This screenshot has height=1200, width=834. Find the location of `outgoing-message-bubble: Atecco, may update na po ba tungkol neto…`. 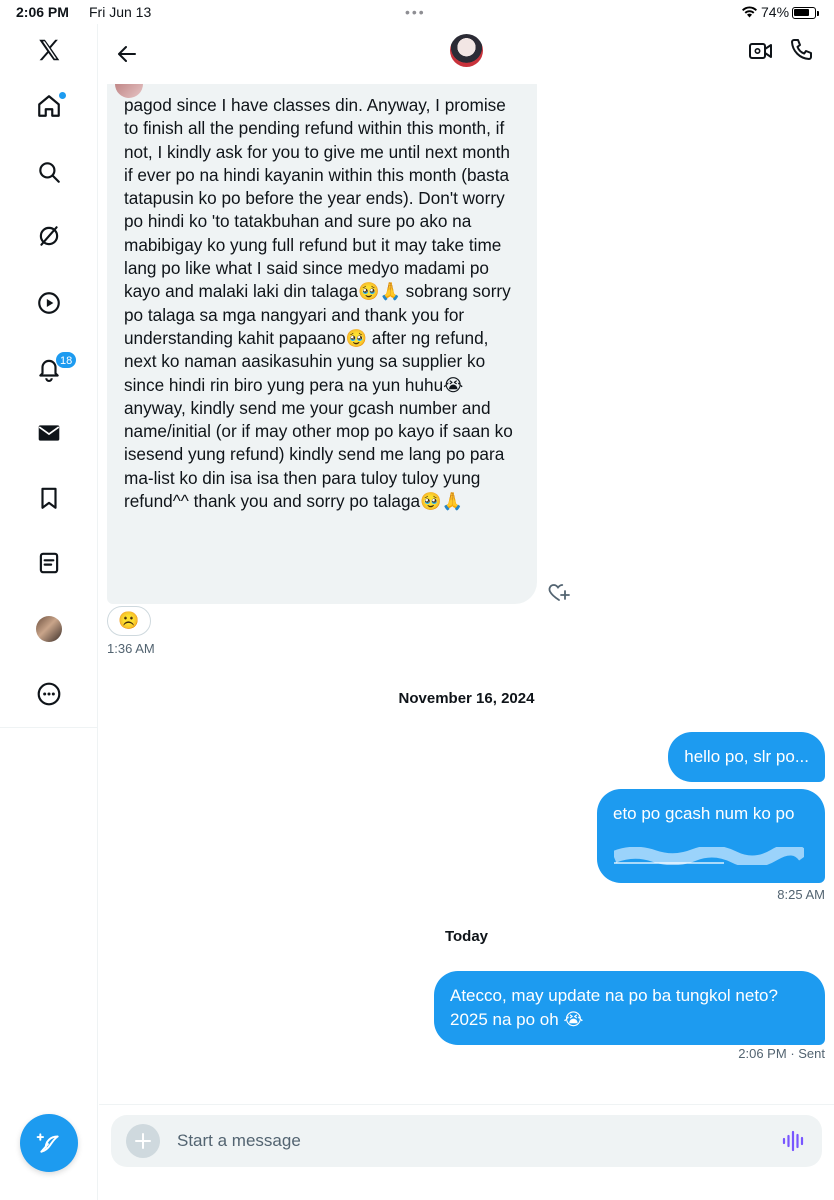

outgoing-message-bubble: Atecco, may update na po ba tungkol neto… is located at coordinates (629, 1008).